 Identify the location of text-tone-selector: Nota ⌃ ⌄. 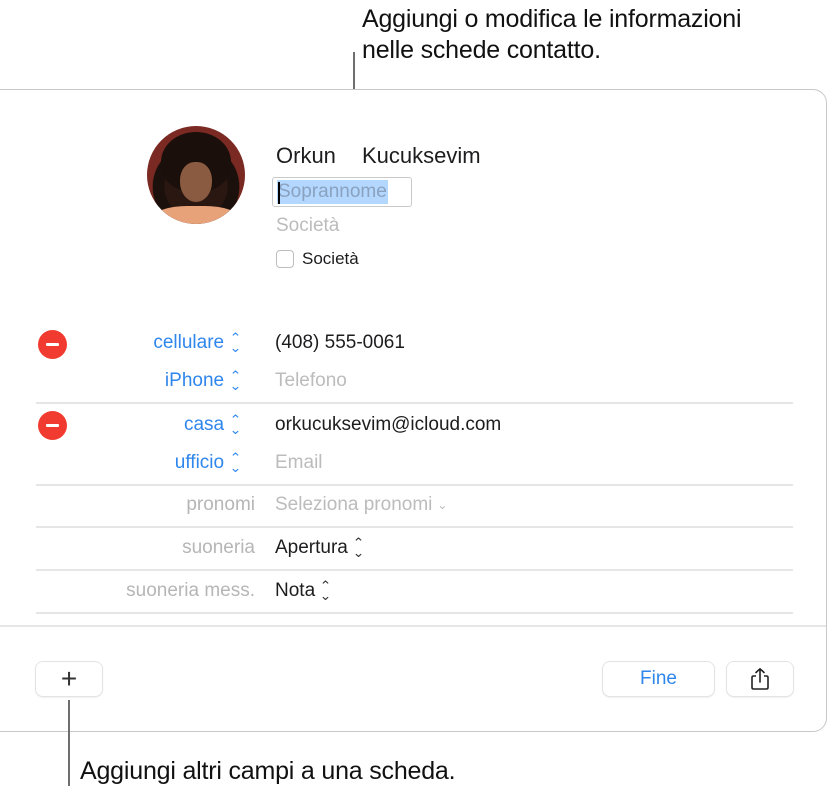
(303, 590).